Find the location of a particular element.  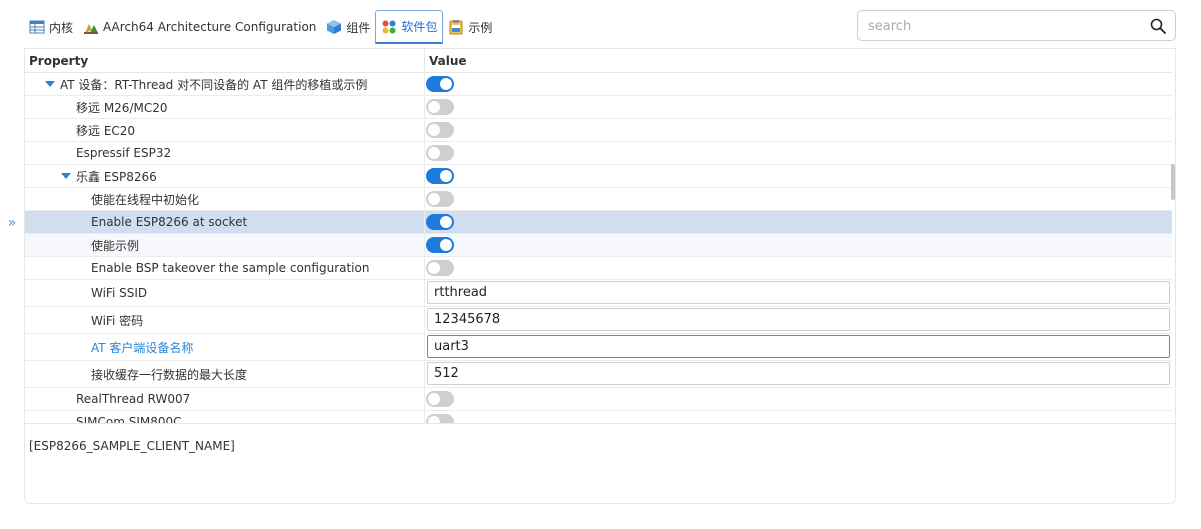

row-label: 乐鑫 ESP8266 is located at coordinates (116, 176).